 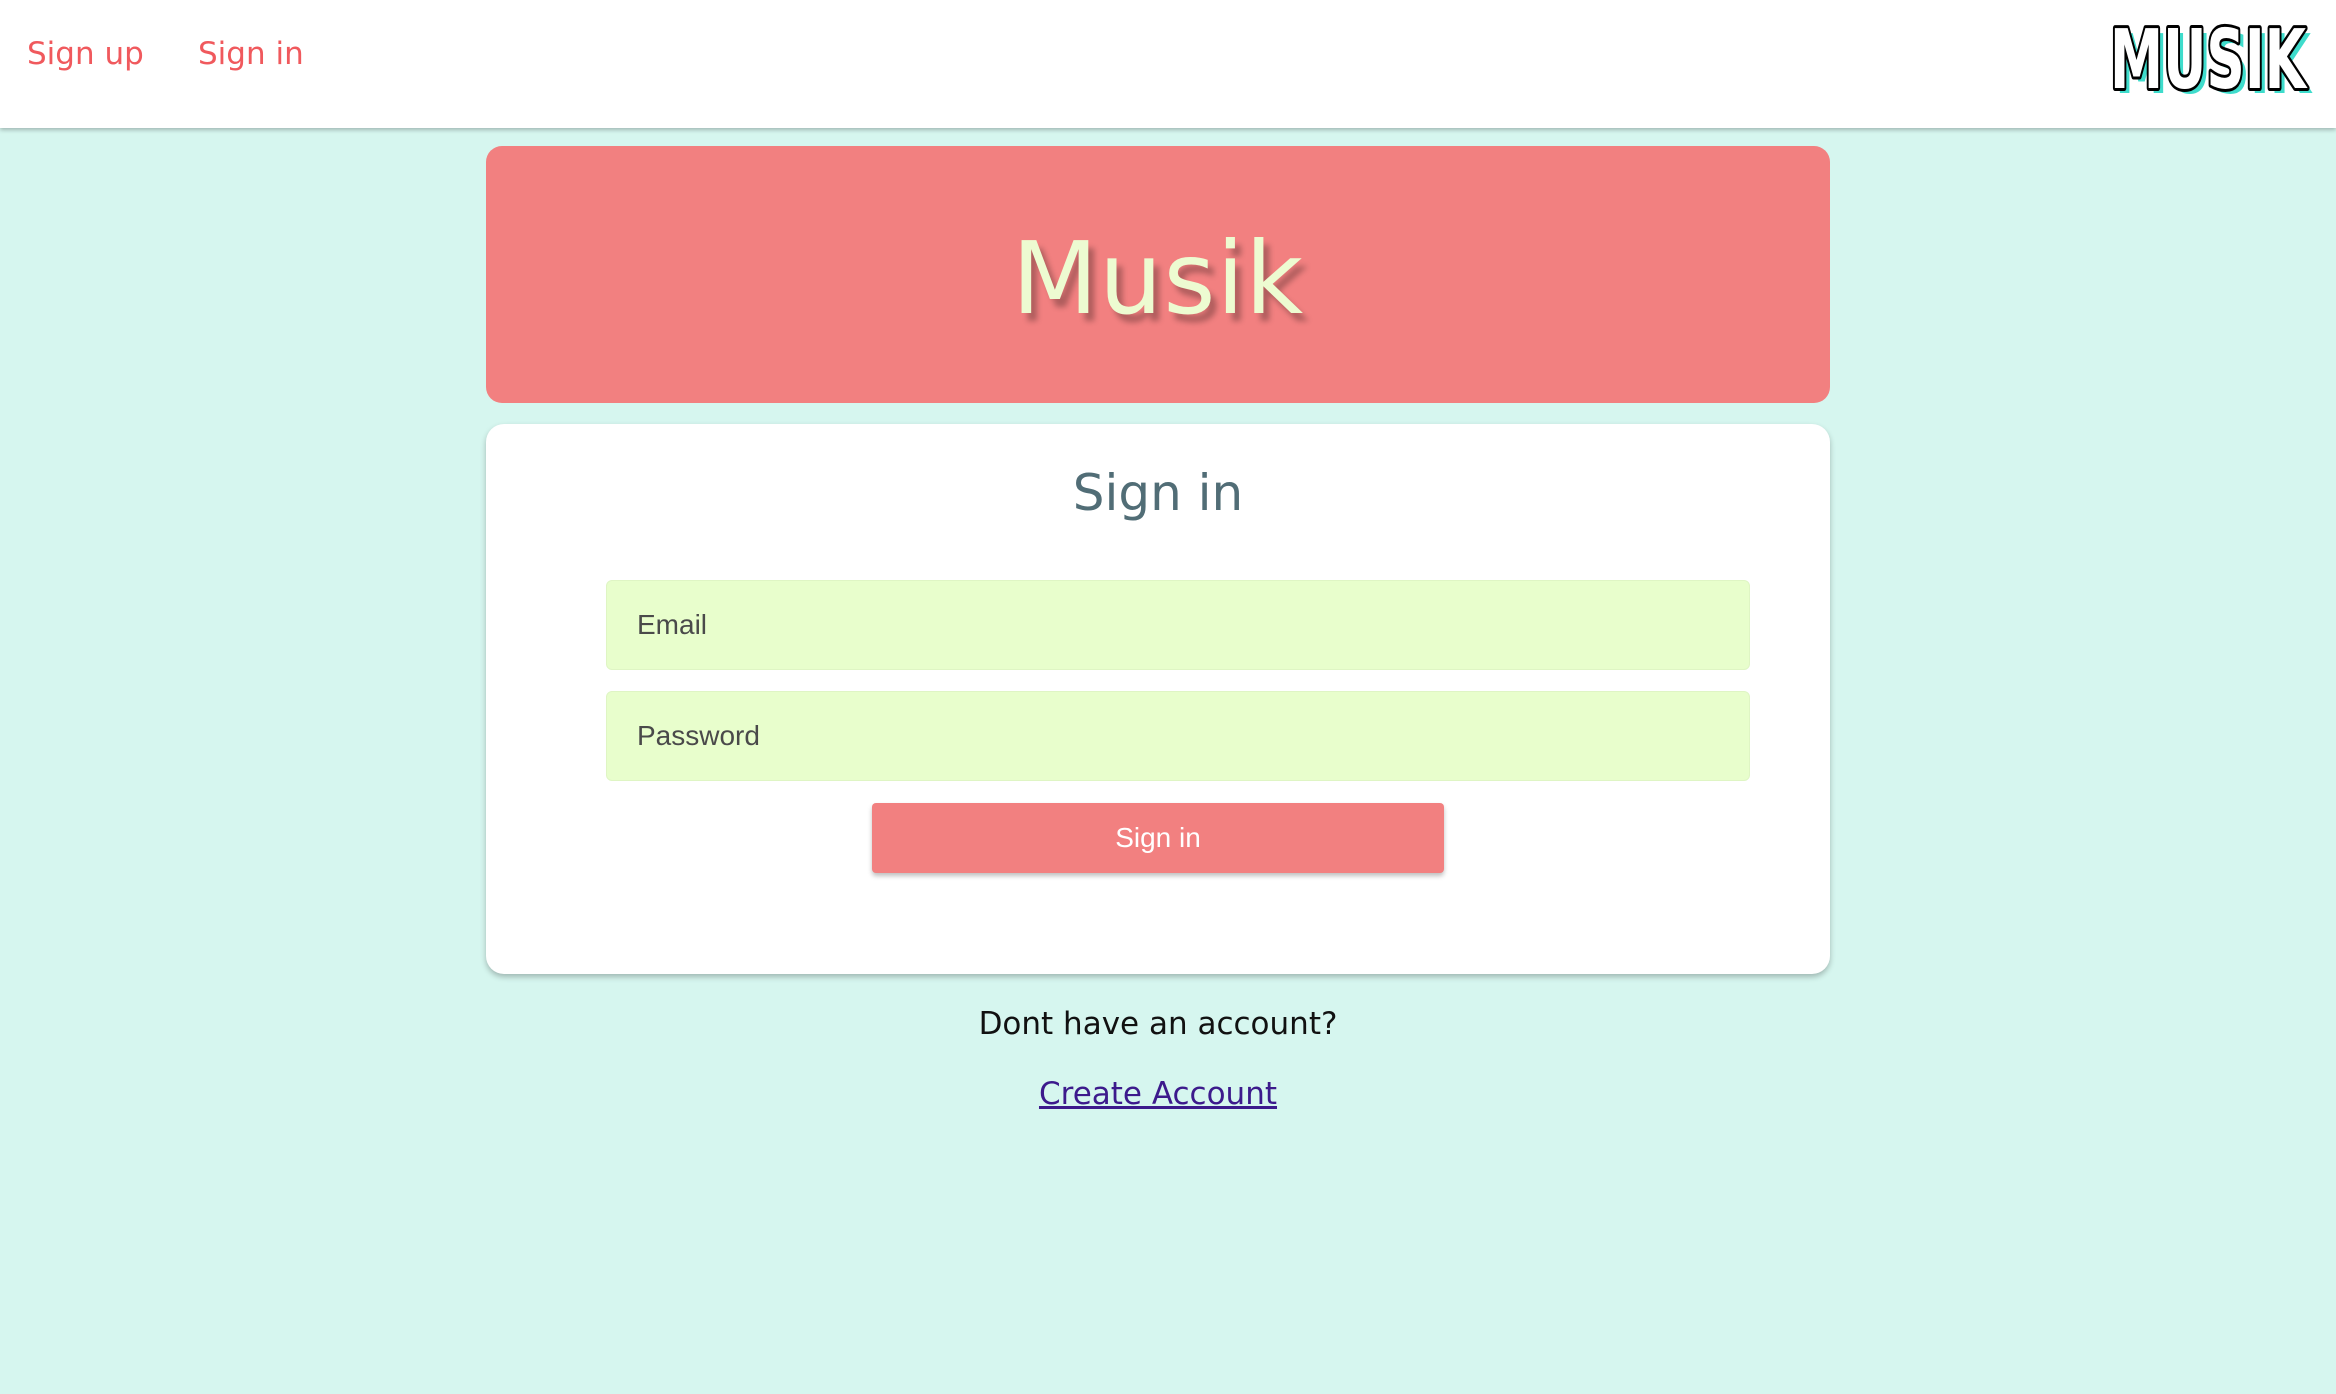 I want to click on create-account-link: Create Account, so click(x=1158, y=1094).